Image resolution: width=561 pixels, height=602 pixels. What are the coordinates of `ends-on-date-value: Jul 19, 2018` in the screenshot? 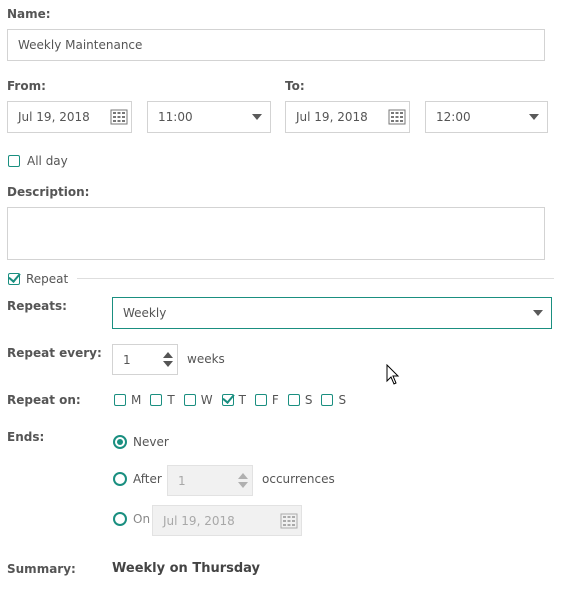 It's located at (199, 520).